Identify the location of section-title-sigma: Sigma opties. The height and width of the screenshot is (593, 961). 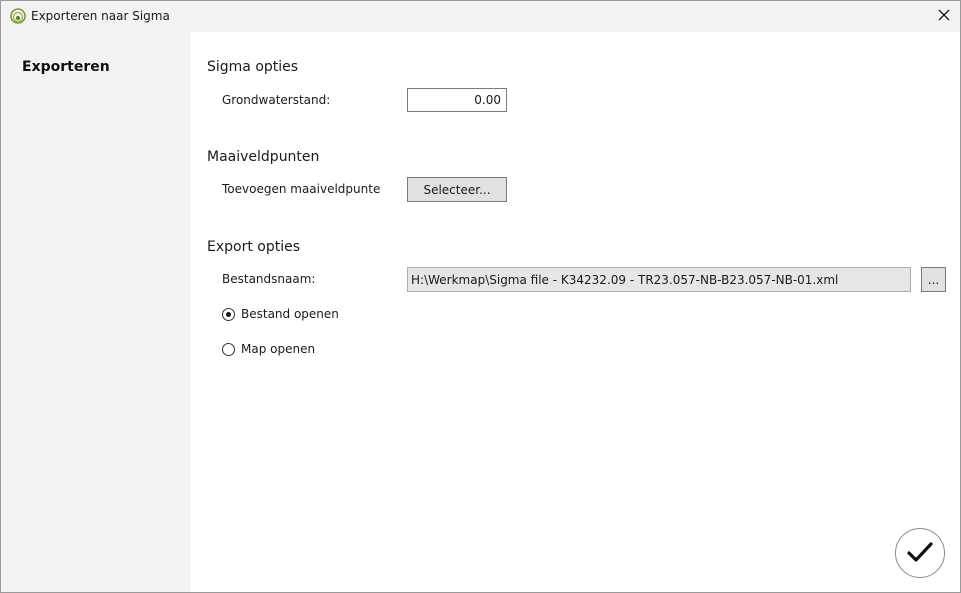
(253, 67).